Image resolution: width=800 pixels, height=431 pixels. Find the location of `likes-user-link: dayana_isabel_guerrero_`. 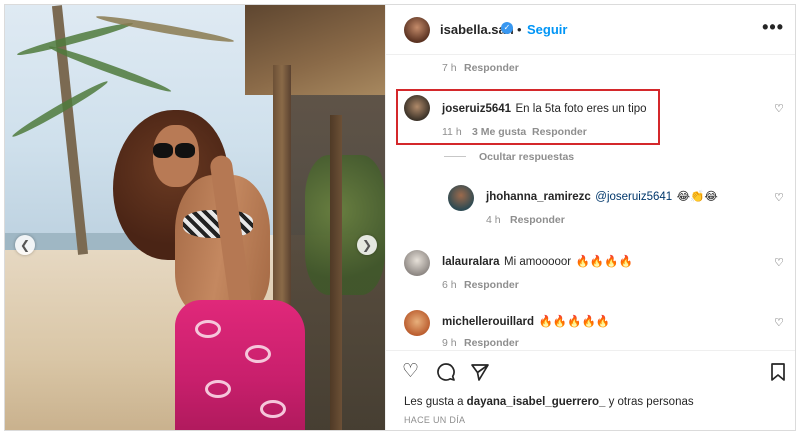

likes-user-link: dayana_isabel_guerrero_ is located at coordinates (536, 402).